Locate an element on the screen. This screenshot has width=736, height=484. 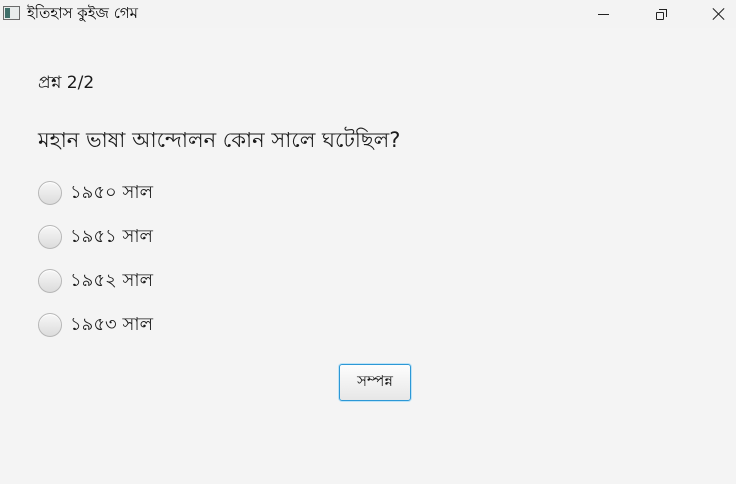
minimize-button is located at coordinates (603, 14).